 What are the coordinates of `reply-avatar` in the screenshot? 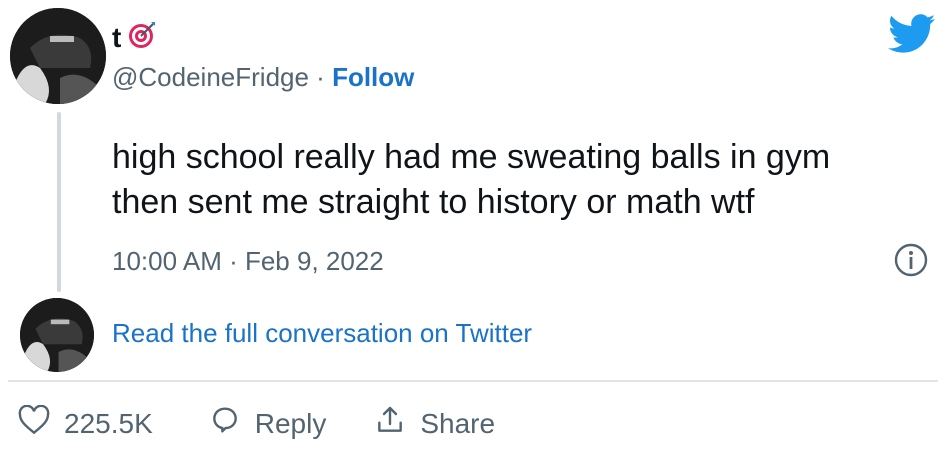 It's located at (57, 335).